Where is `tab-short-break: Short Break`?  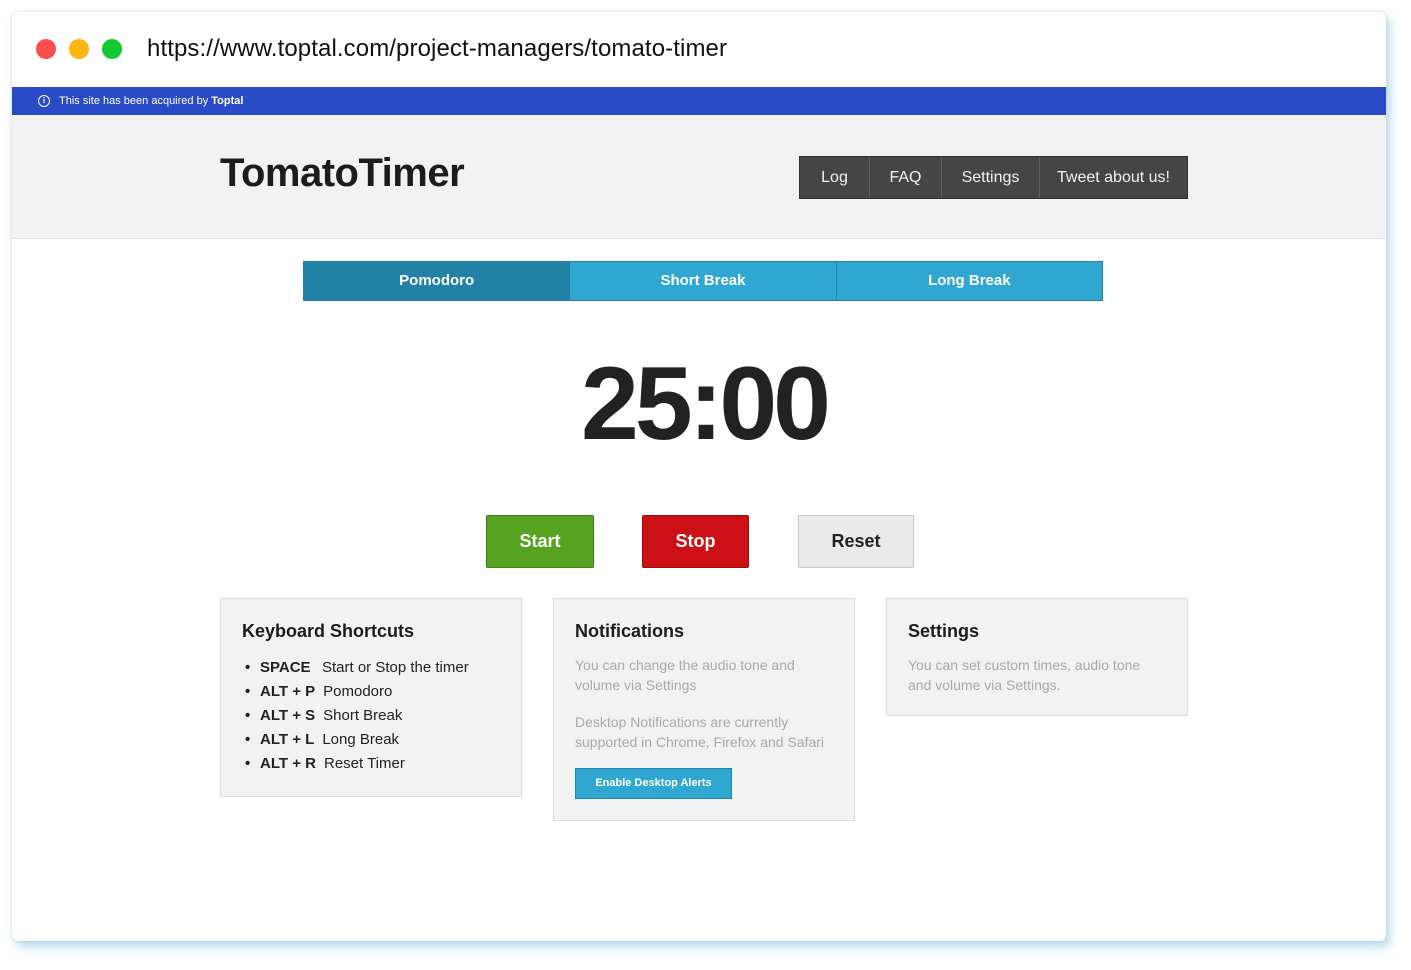 tab-short-break: Short Break is located at coordinates (703, 281).